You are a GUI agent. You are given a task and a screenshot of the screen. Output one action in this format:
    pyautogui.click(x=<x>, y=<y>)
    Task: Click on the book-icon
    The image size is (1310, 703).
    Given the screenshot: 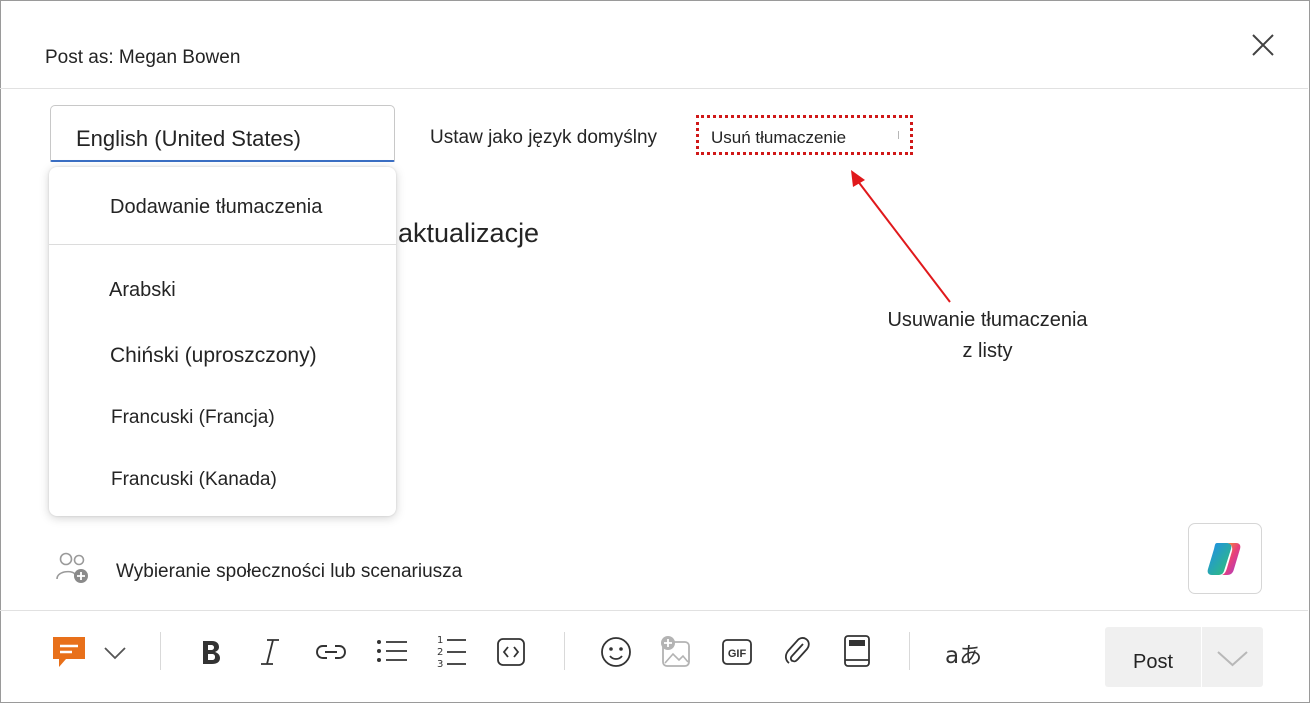 What is the action you would take?
    pyautogui.click(x=857, y=651)
    